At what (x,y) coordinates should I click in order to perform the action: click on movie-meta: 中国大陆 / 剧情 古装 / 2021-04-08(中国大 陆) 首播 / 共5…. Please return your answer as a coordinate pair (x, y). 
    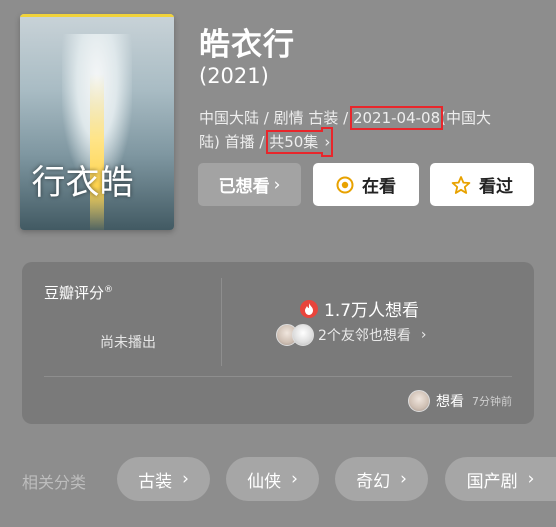
    Looking at the image, I should click on (364, 130).